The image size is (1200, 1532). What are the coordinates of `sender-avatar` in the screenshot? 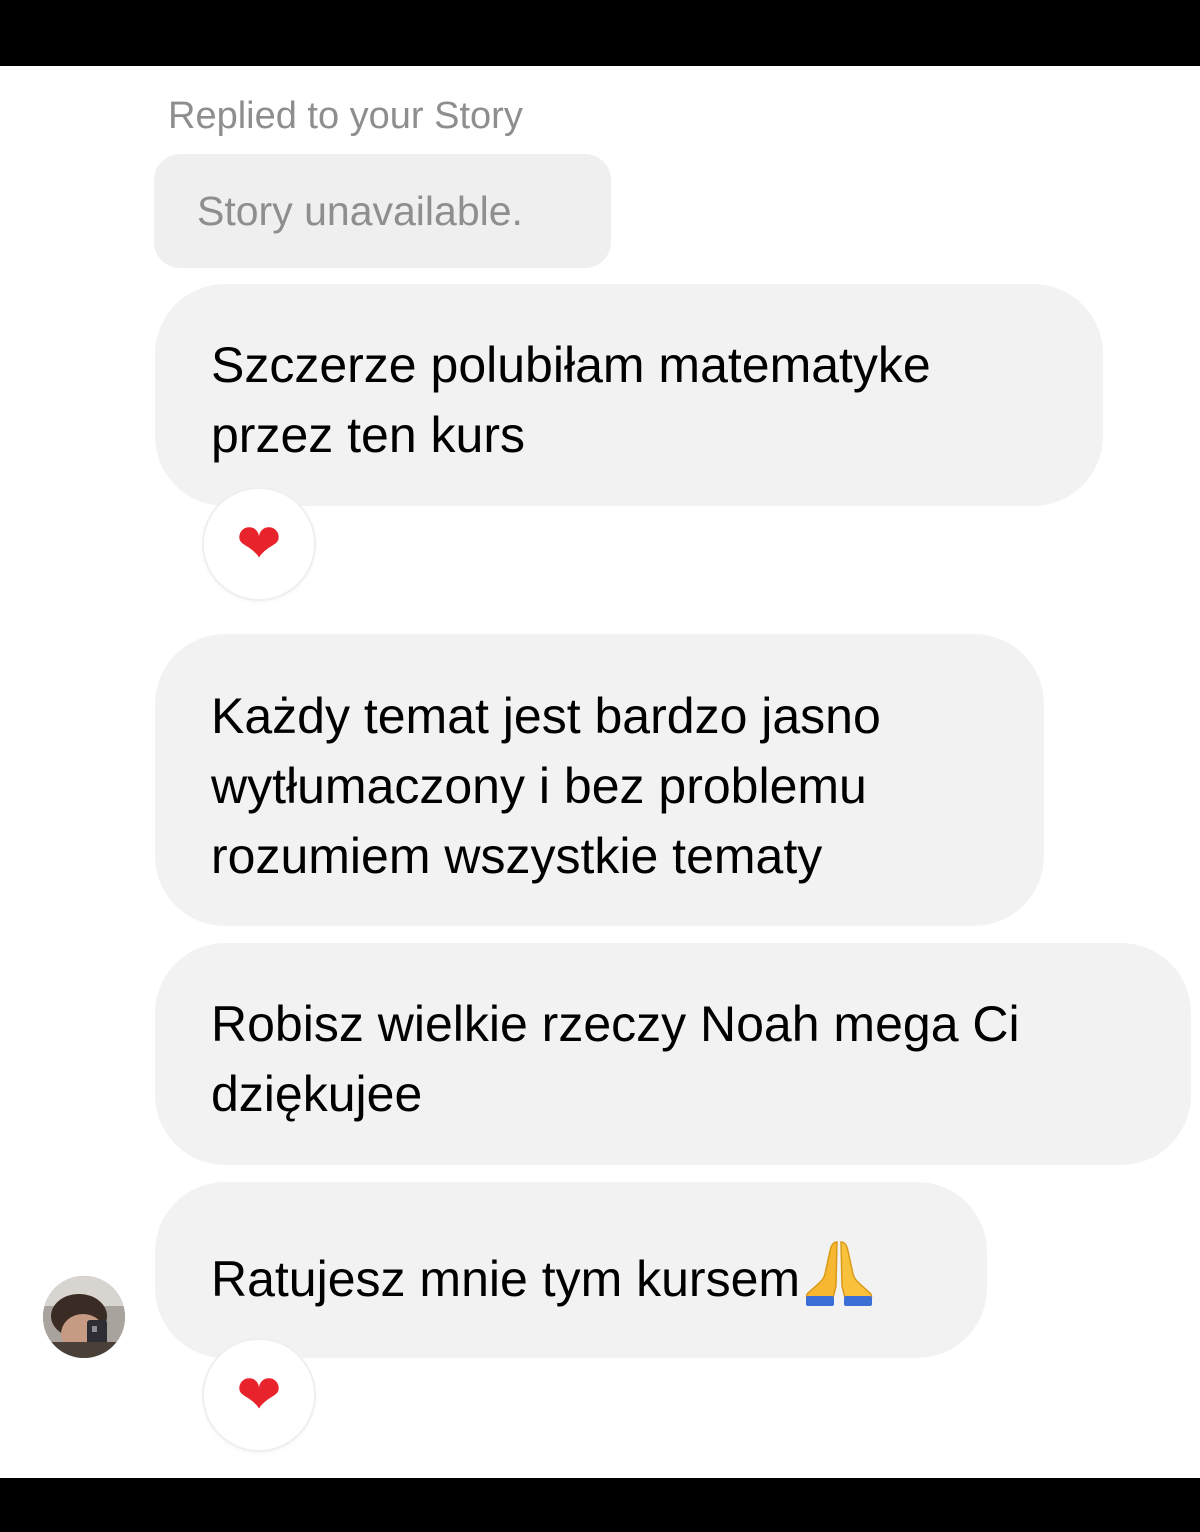 It's located at (84, 1317).